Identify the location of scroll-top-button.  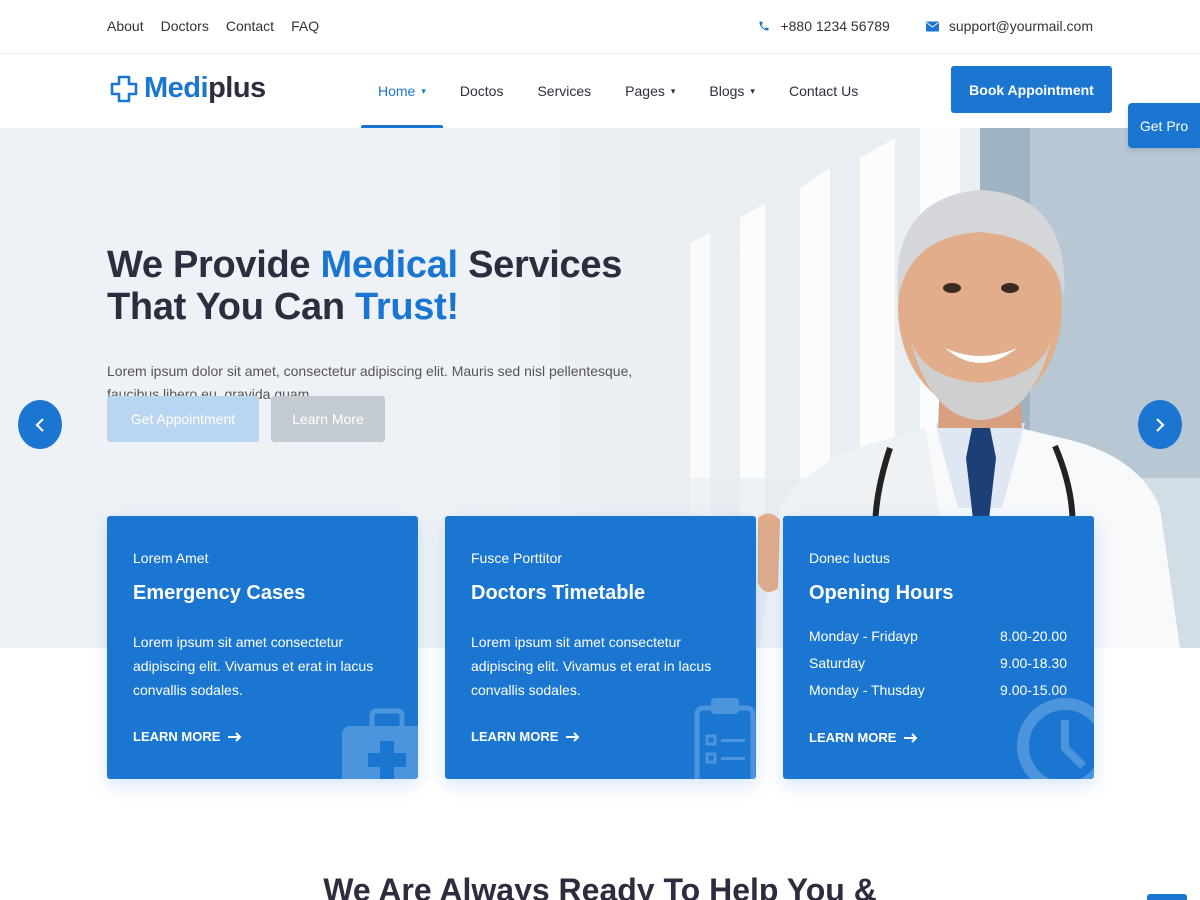
(1167, 897).